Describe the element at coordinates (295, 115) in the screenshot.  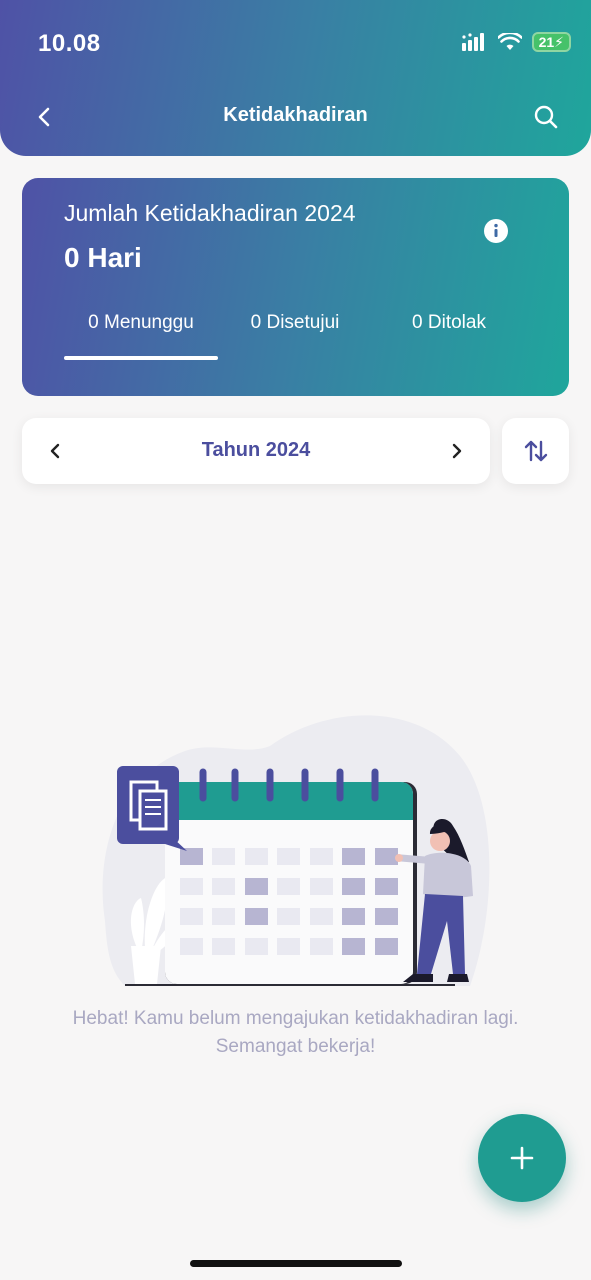
I see `page-title: Ketidakhadiran` at that location.